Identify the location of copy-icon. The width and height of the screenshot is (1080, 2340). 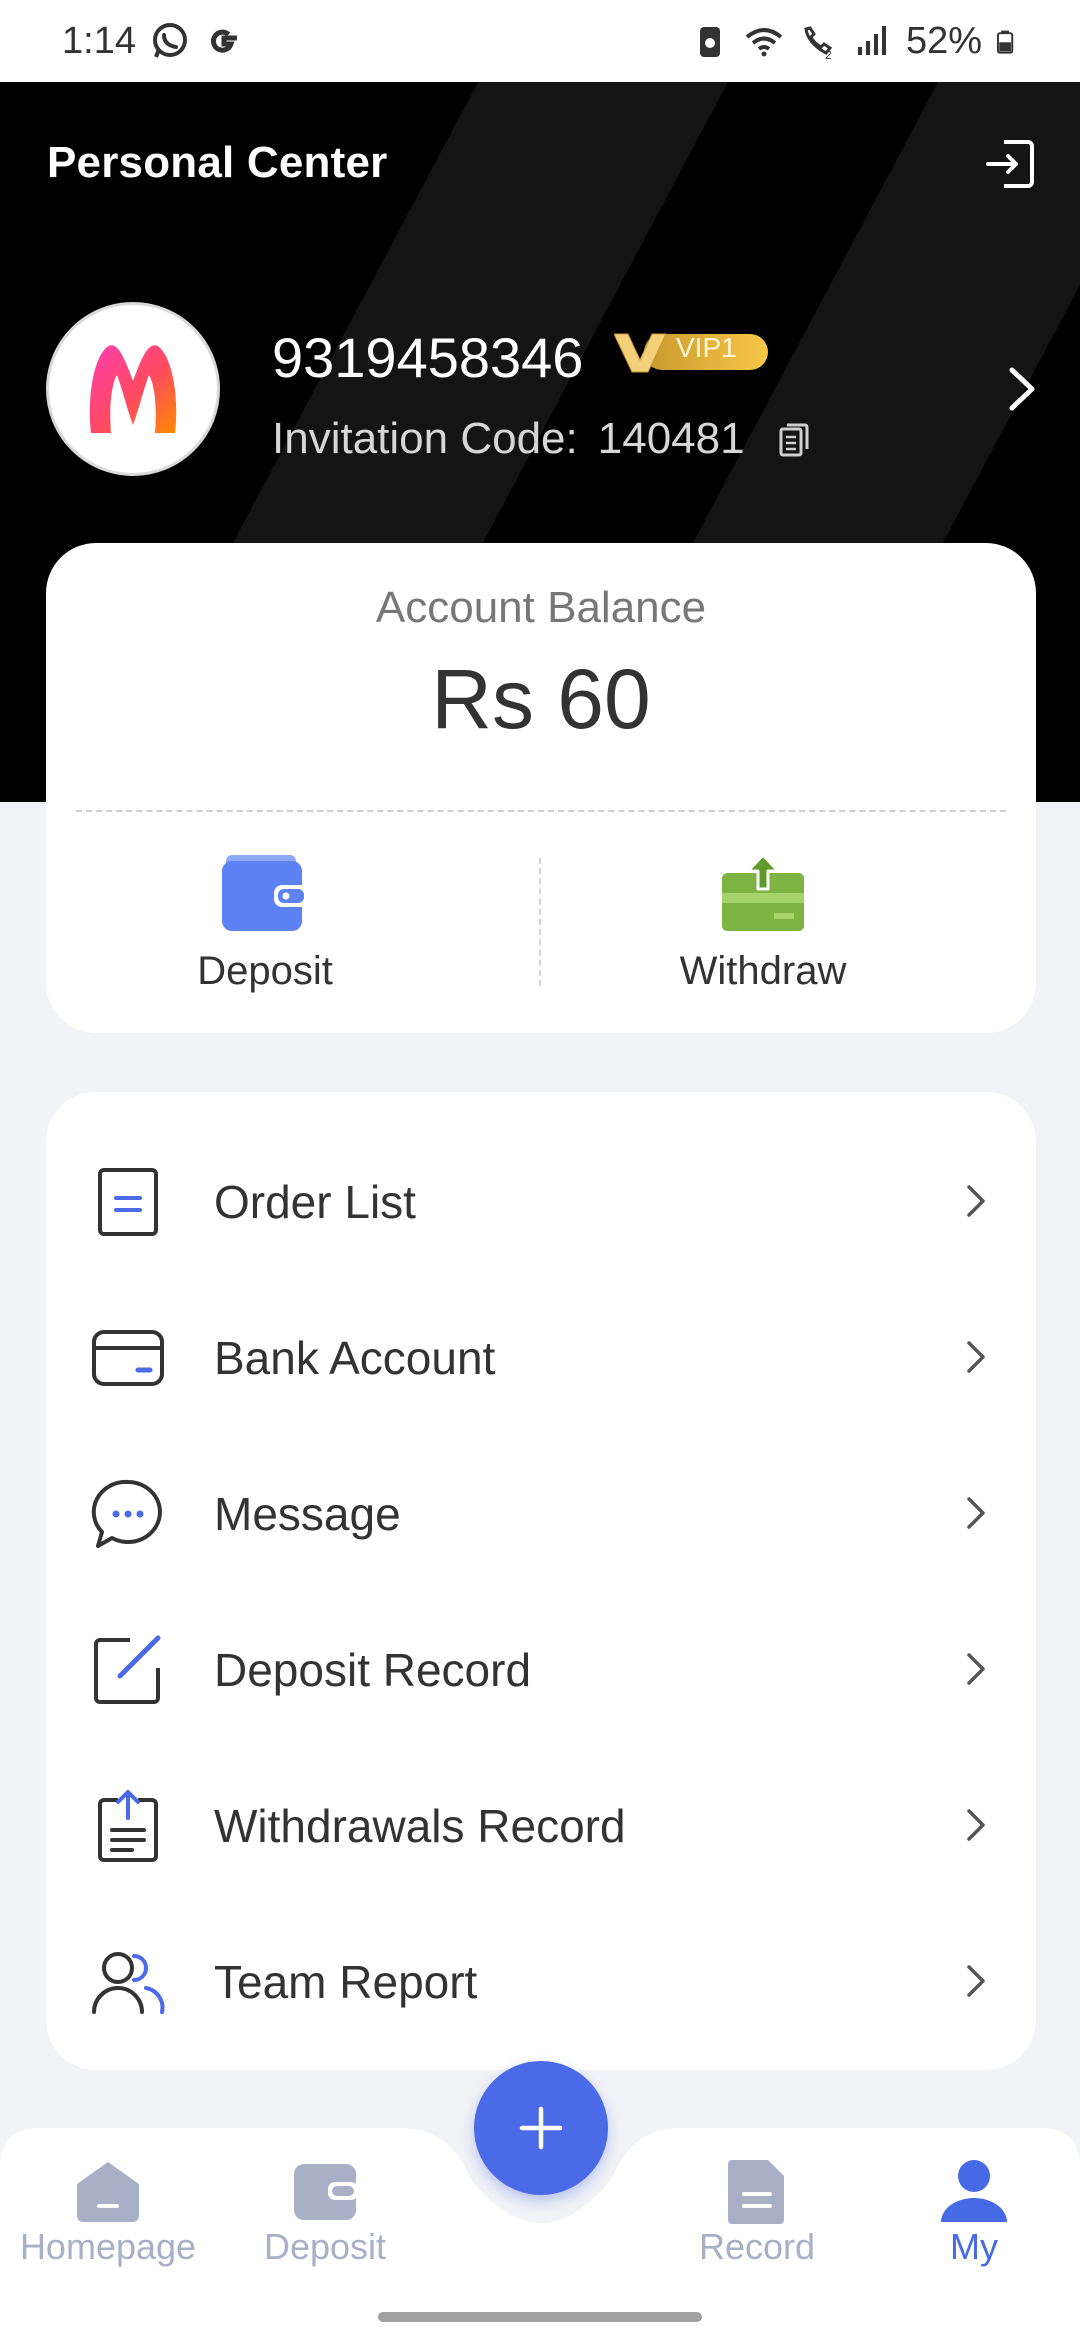
(794, 439).